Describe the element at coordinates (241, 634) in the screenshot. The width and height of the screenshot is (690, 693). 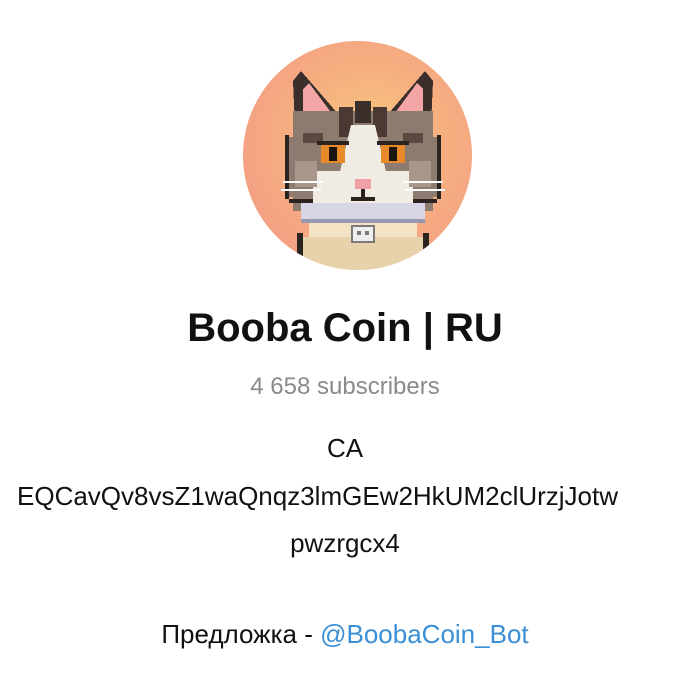
I see `suggest-label: Предложка -` at that location.